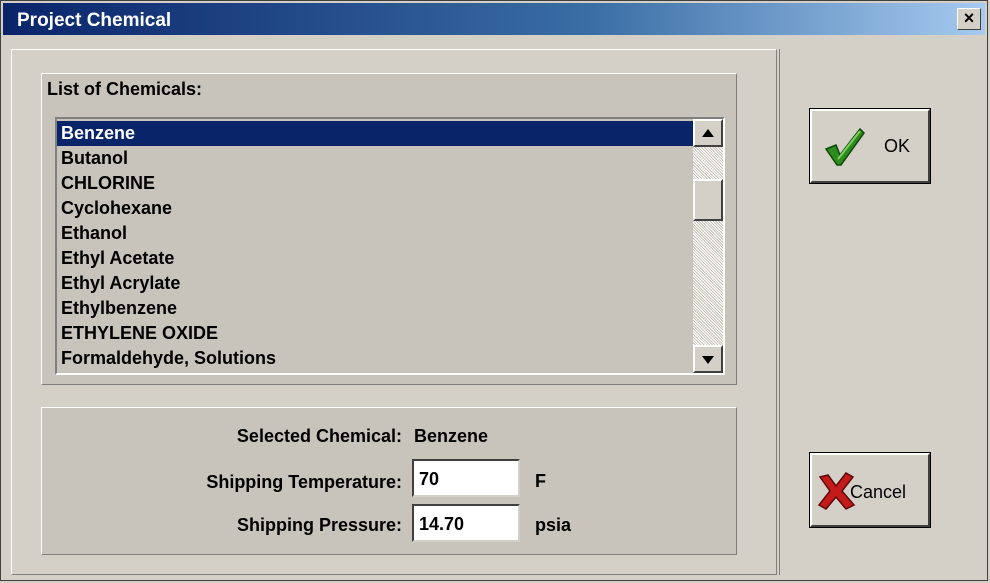  Describe the element at coordinates (540, 481) in the screenshot. I see `temperature-unit: F` at that location.